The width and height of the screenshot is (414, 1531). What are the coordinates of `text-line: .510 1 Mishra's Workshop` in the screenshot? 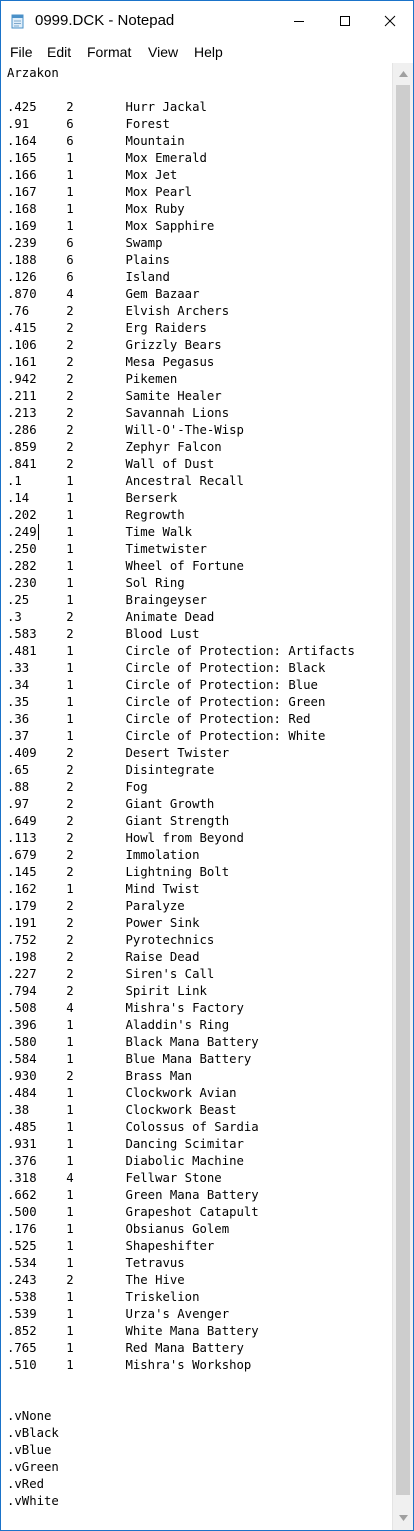 It's located at (129, 1365).